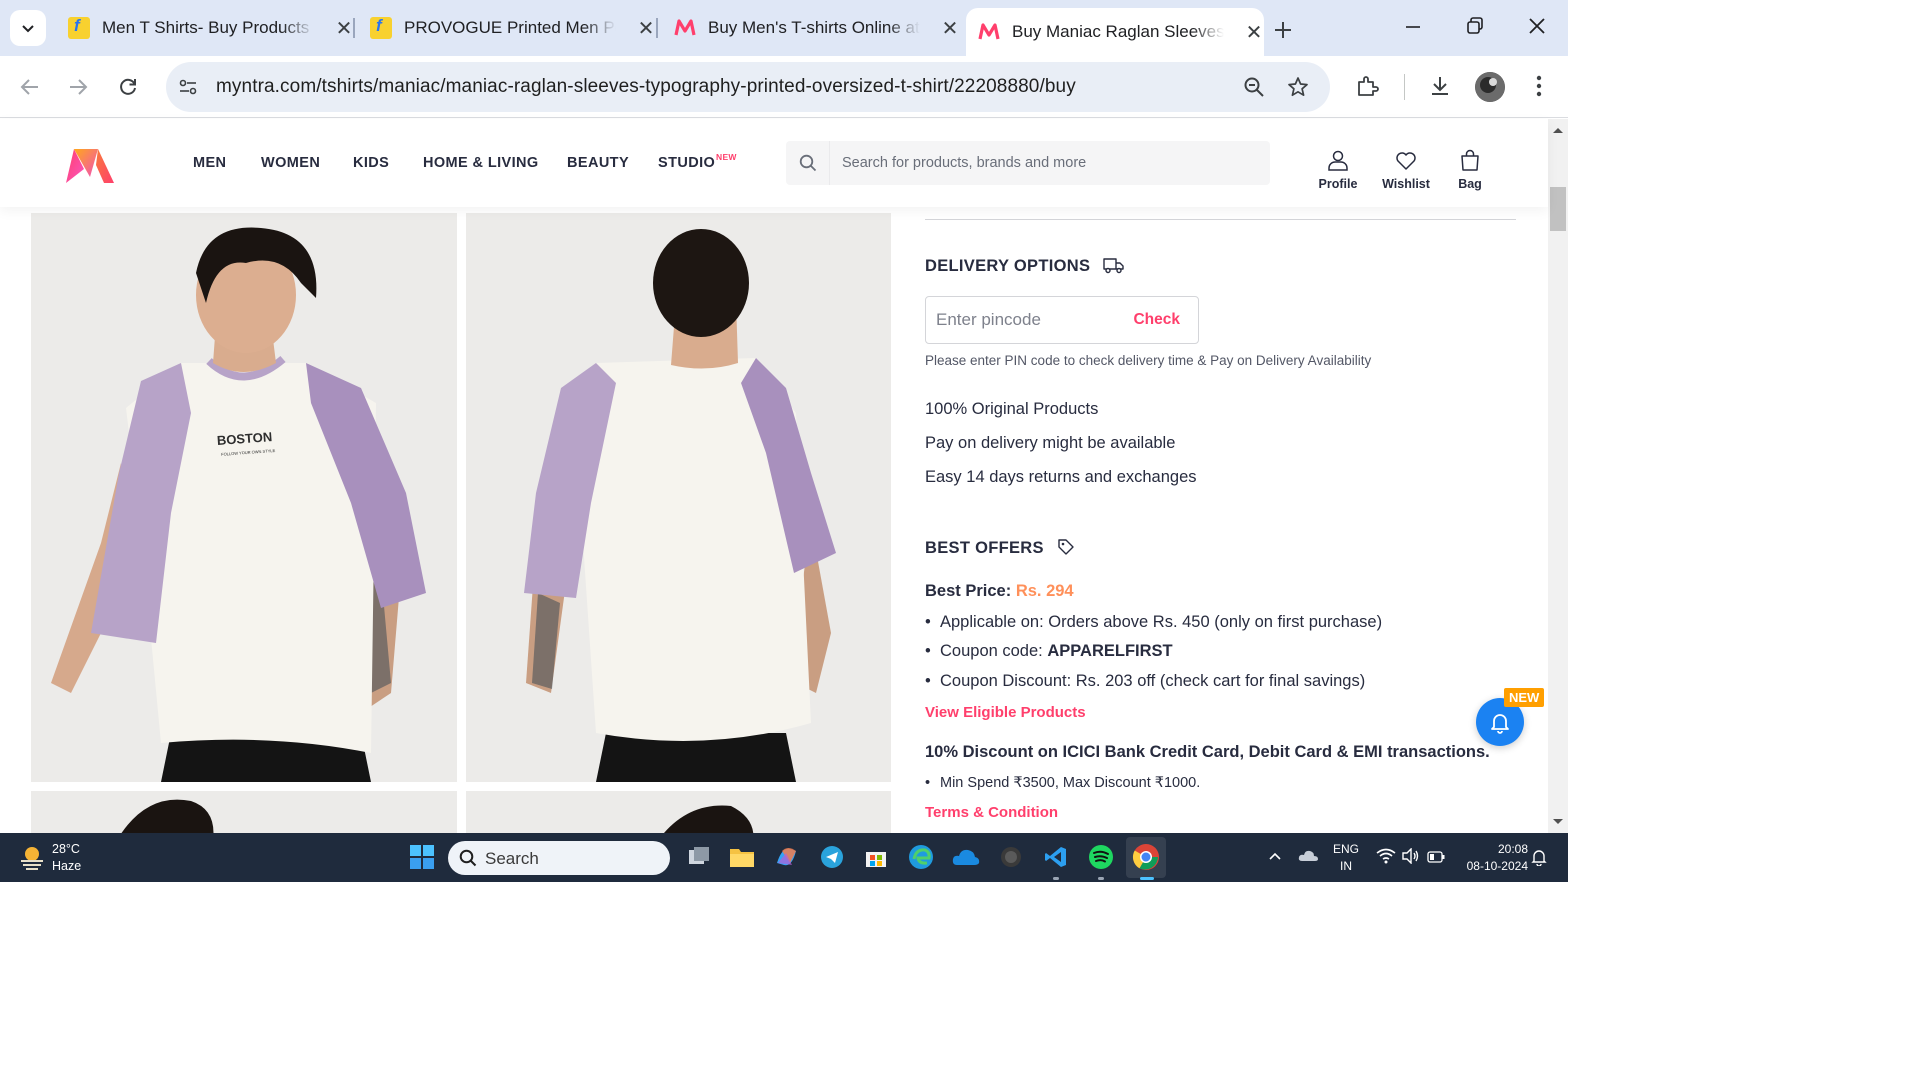 This screenshot has width=1920, height=1080. What do you see at coordinates (1500, 724) in the screenshot?
I see `bell-icon` at bounding box center [1500, 724].